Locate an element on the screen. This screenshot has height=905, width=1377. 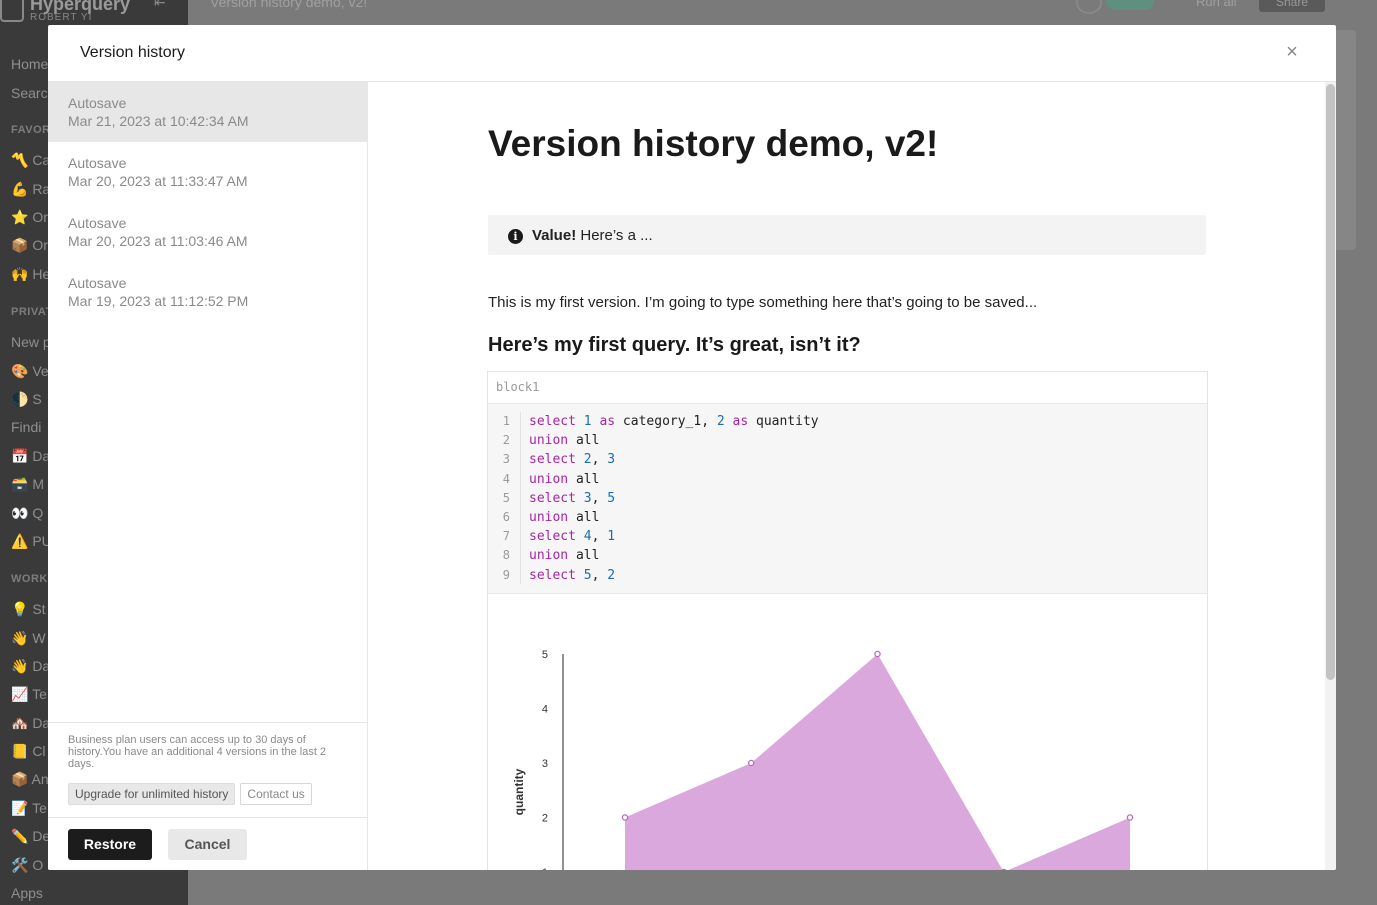
line-number: 2 is located at coordinates (506, 440).